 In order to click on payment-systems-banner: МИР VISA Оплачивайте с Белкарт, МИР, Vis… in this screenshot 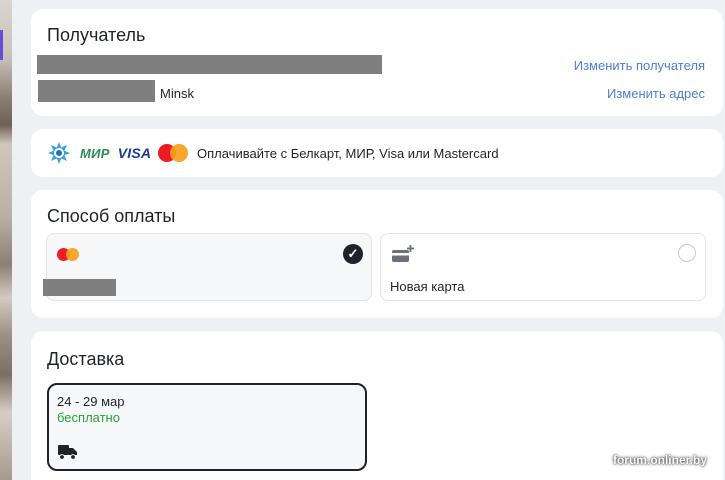, I will do `click(377, 153)`.